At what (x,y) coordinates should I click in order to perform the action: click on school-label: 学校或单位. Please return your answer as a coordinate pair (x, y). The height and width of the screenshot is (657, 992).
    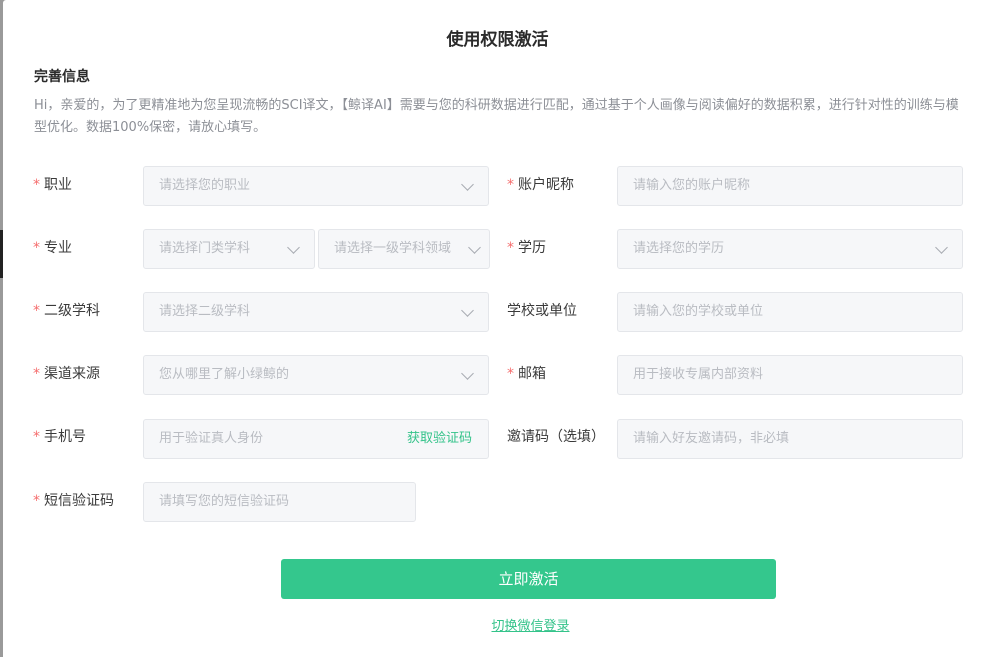
    Looking at the image, I should click on (542, 311).